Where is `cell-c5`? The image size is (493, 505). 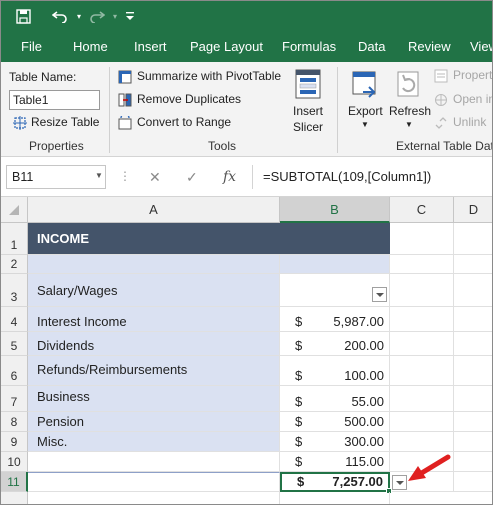
cell-c5 is located at coordinates (422, 344).